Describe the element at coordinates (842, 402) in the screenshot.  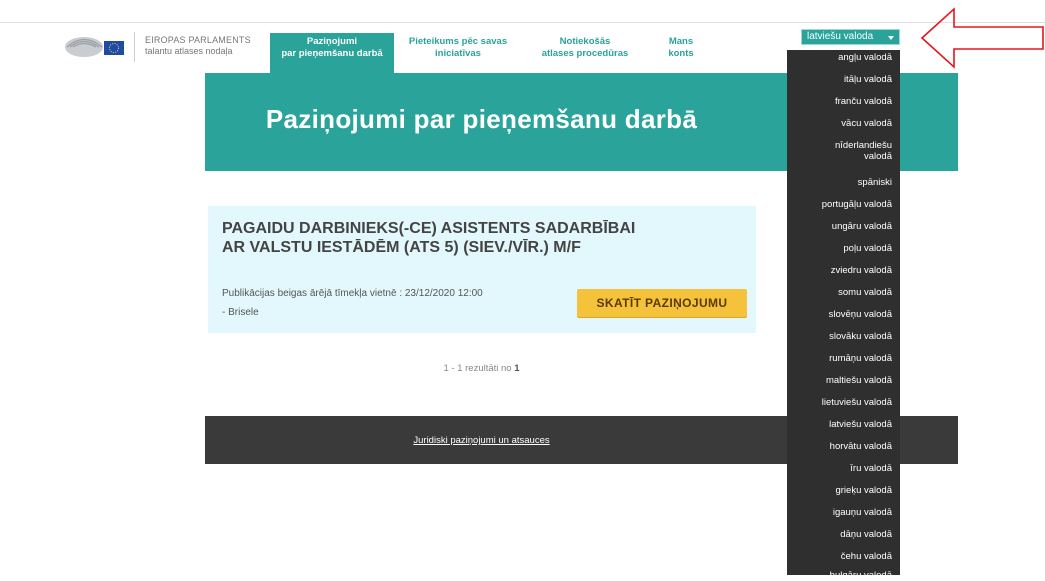
I see `language-option: lietuviešu valodā` at that location.